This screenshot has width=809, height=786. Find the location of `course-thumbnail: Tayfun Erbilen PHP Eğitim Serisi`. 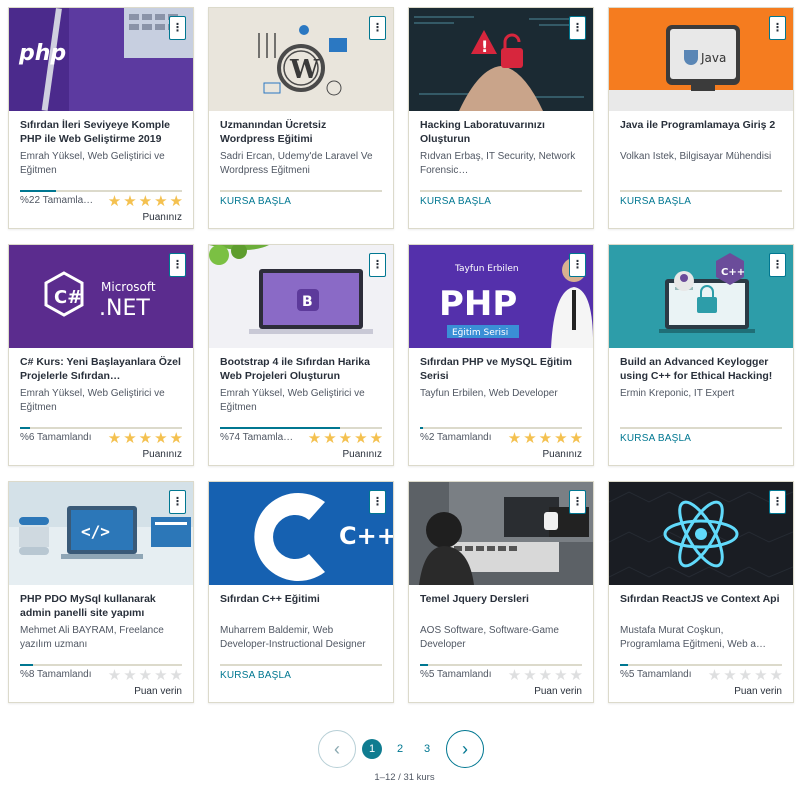

course-thumbnail: Tayfun Erbilen PHP Eğitim Serisi is located at coordinates (501, 296).